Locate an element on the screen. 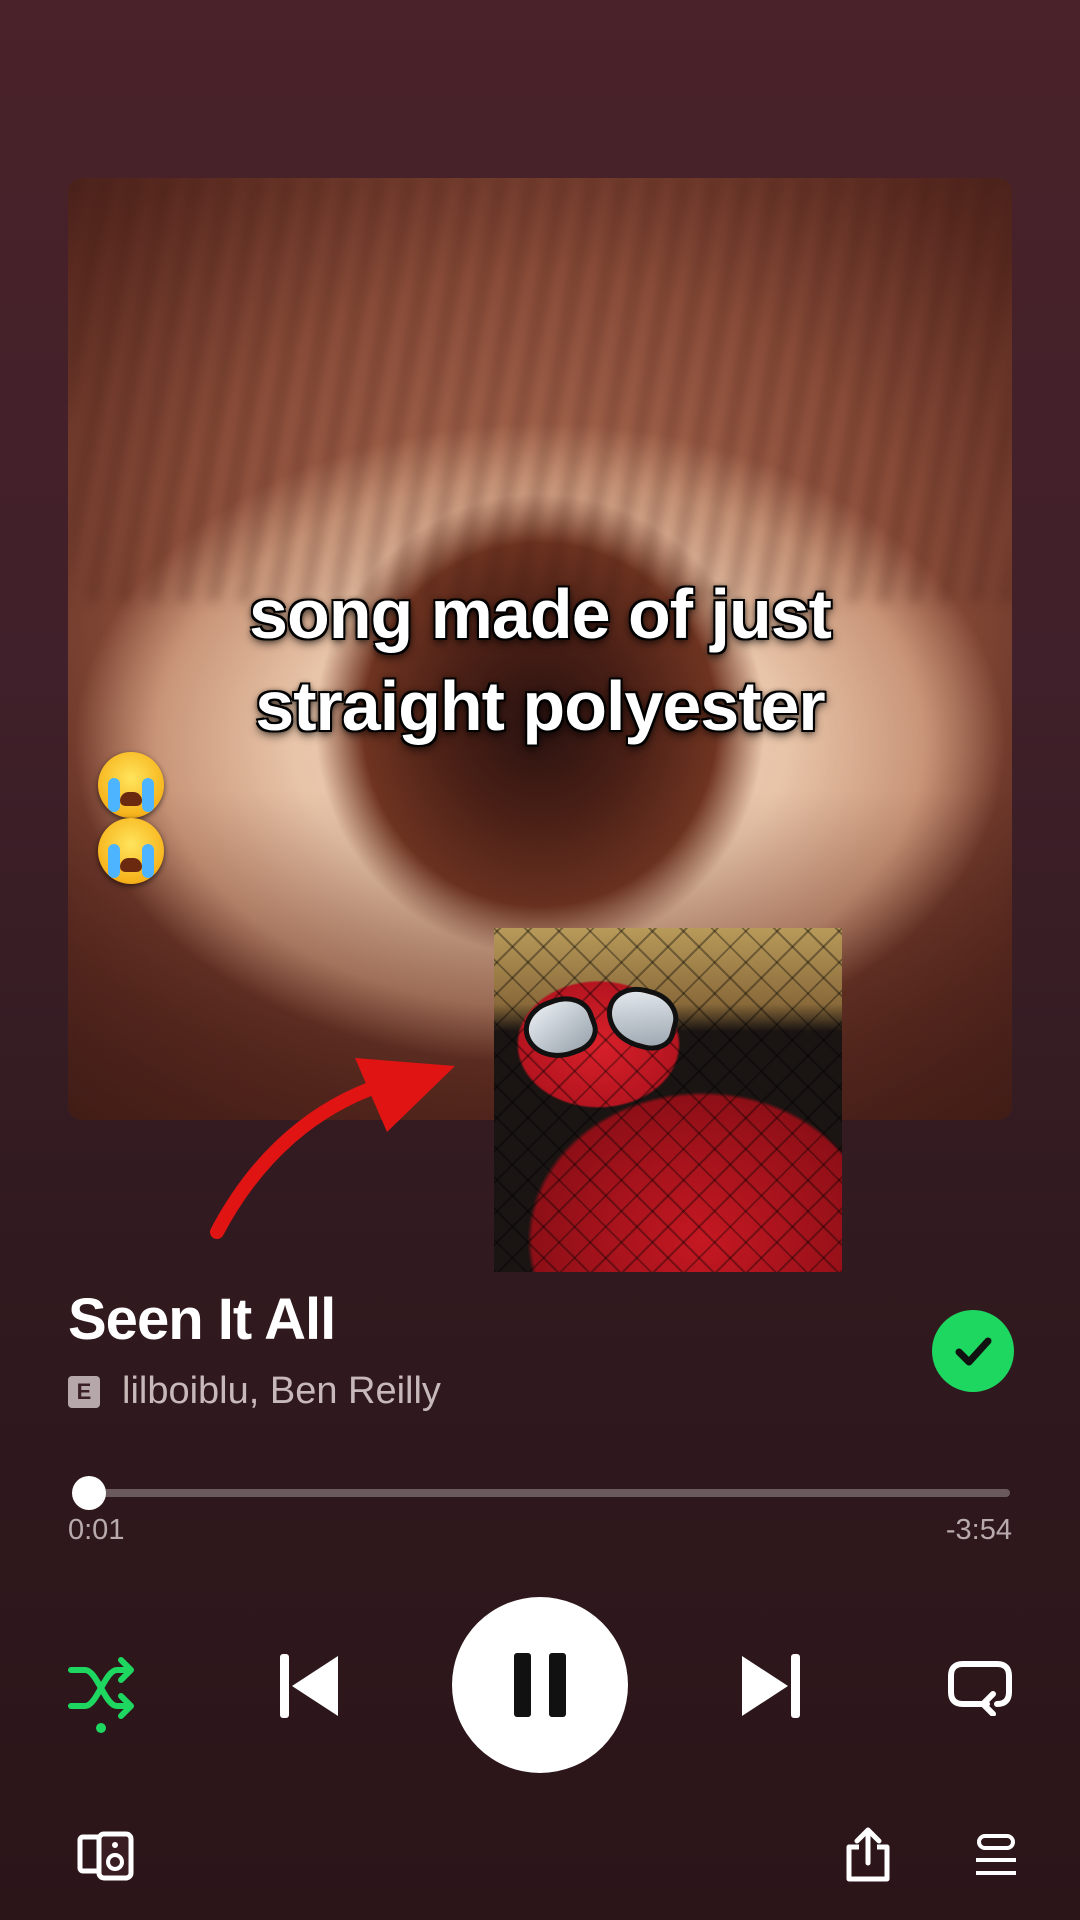  spiderman-overlay-image is located at coordinates (668, 1100).